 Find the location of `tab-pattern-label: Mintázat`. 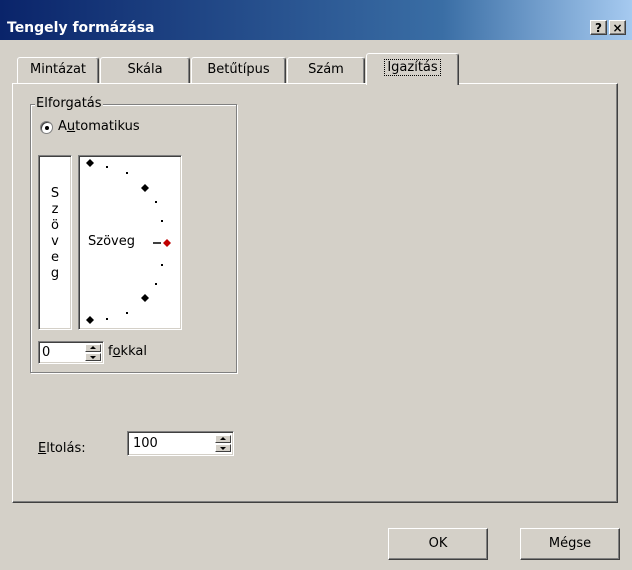

tab-pattern-label: Mintázat is located at coordinates (58, 69).